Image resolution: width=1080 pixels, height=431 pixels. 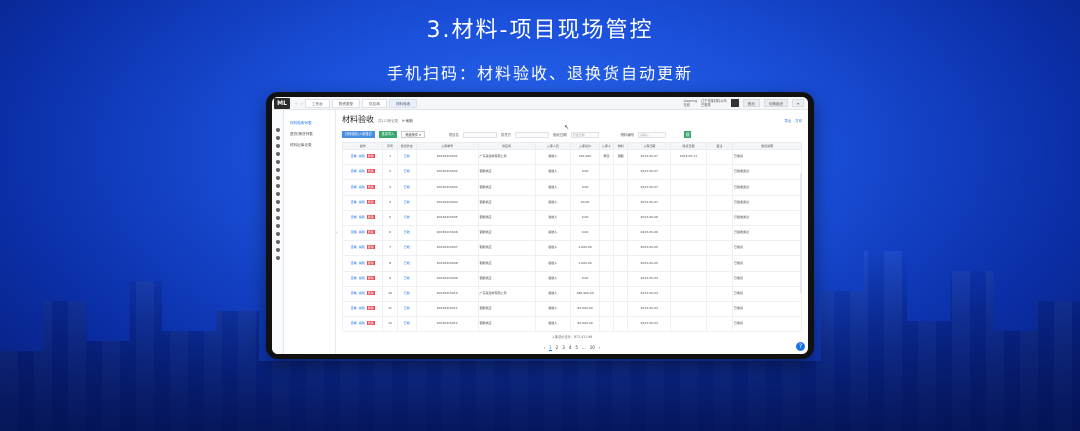 What do you see at coordinates (358, 134) in the screenshot?
I see `scan-accept-button: 扫码验收/入库登记` at bounding box center [358, 134].